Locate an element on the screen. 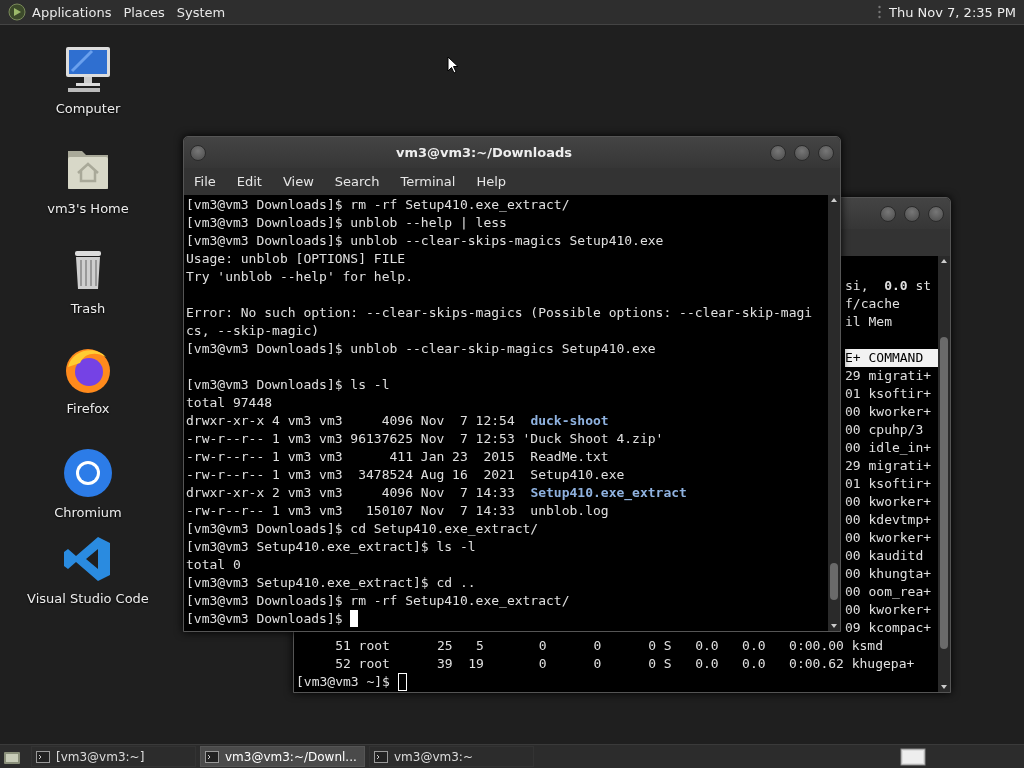 The width and height of the screenshot is (1024, 768). terminal-text: 00 kdevtmp+ is located at coordinates (889, 520).